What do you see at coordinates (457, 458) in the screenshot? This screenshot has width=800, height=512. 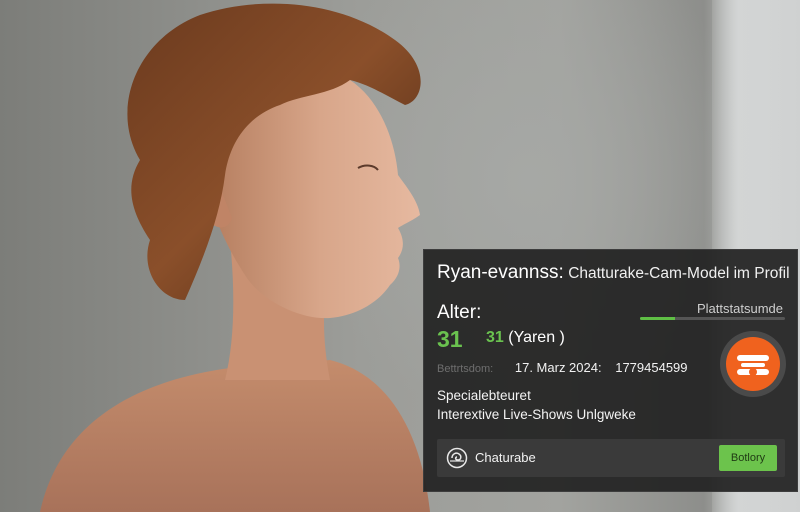 I see `spiral-logo-icon` at bounding box center [457, 458].